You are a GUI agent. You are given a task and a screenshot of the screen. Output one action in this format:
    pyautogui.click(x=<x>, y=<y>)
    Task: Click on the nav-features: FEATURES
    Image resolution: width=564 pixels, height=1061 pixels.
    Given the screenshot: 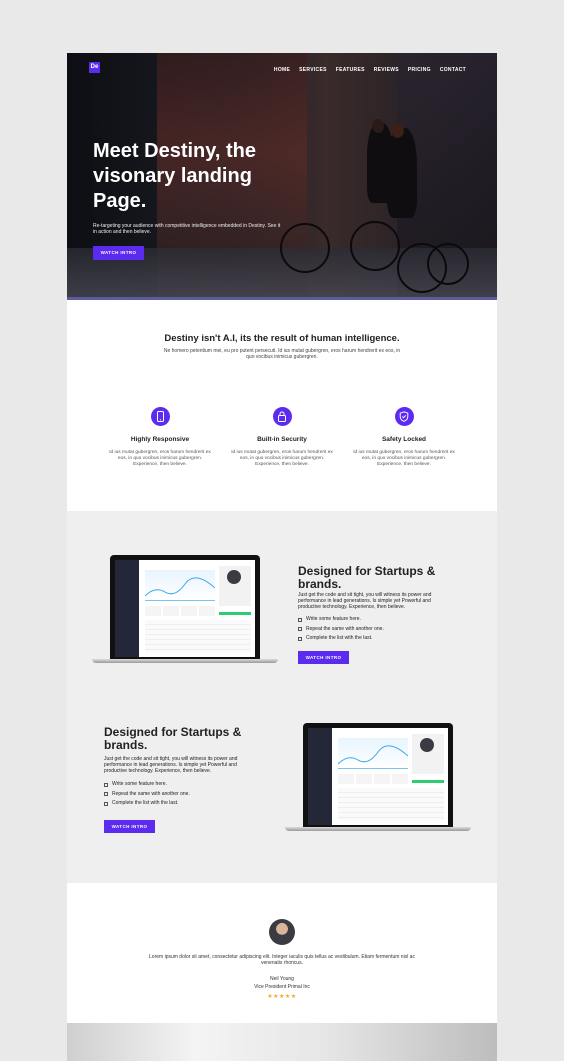 What is the action you would take?
    pyautogui.click(x=350, y=70)
    